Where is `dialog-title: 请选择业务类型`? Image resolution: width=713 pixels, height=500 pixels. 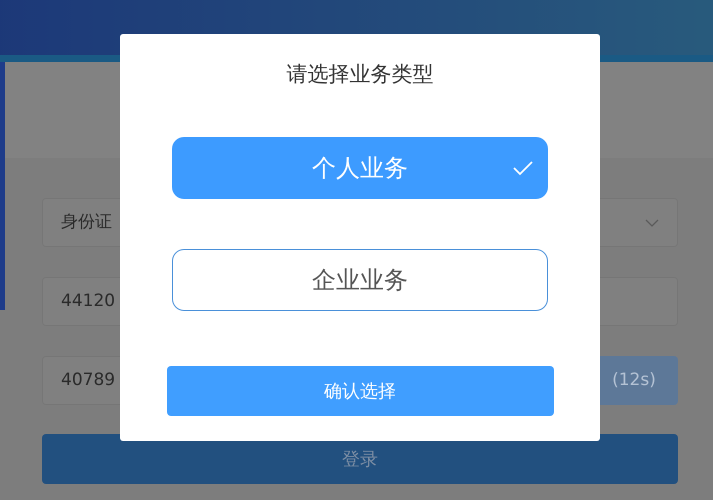 dialog-title: 请选择业务类型 is located at coordinates (360, 74).